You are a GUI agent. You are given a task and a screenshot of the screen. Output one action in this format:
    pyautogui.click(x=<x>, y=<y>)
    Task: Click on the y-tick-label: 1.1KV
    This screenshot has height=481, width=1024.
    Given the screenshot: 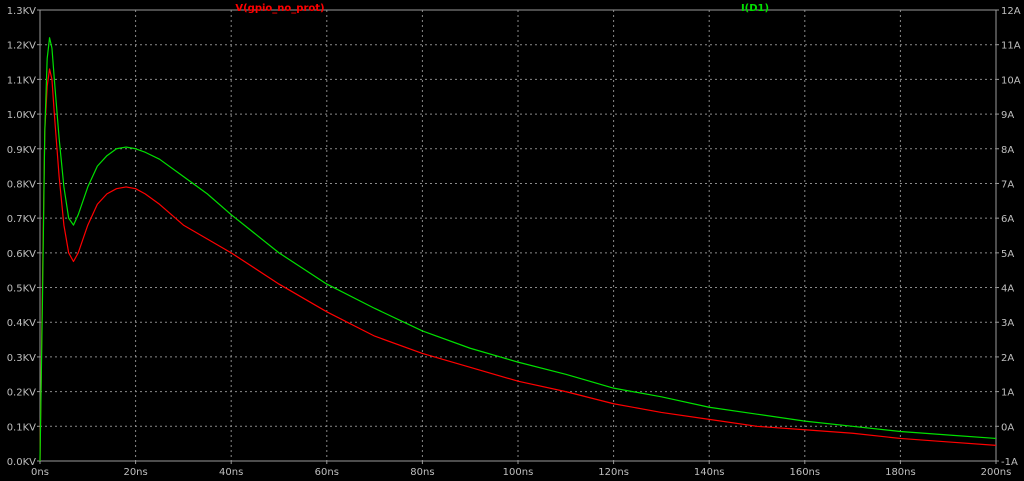 What is the action you would take?
    pyautogui.click(x=21, y=80)
    